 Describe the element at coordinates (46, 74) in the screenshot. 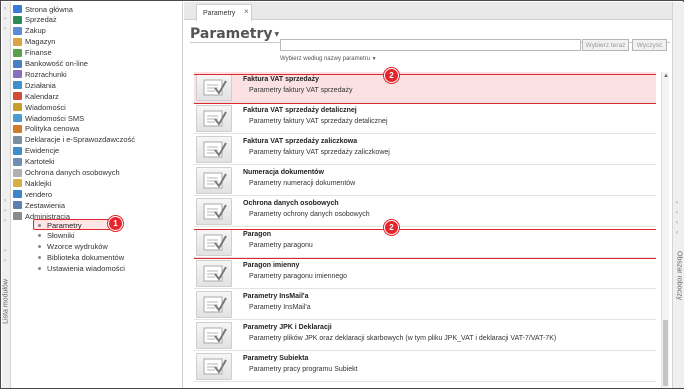

I see `nav-item-label: Rozrachunki` at that location.